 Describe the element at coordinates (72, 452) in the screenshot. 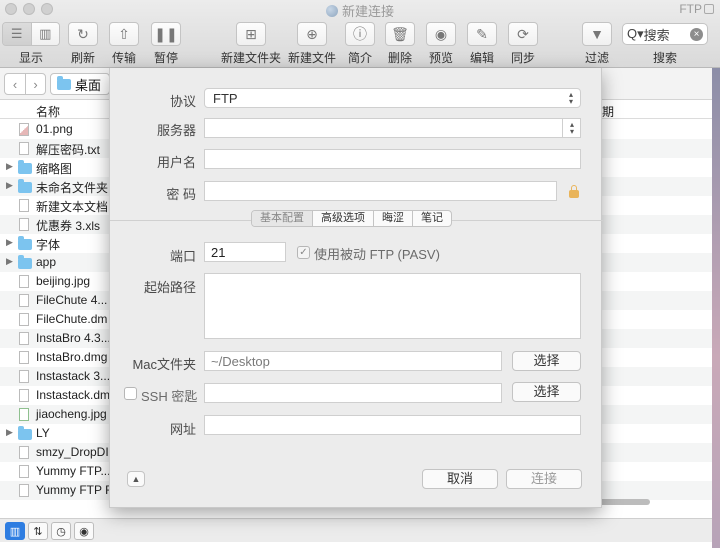

I see `file-name: smzy_DropDI` at that location.